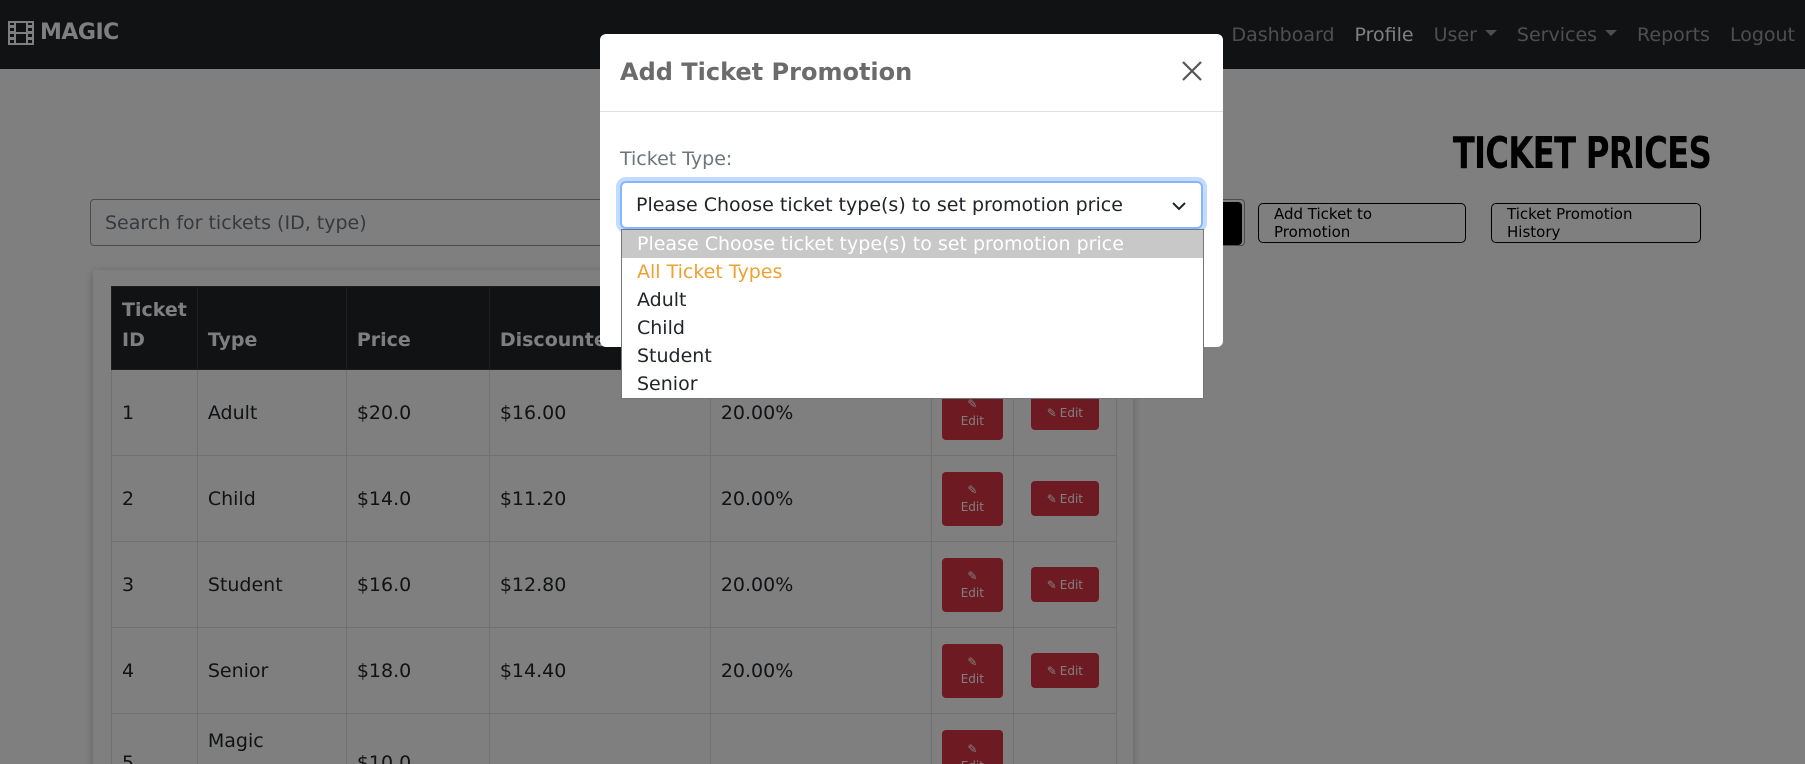 The height and width of the screenshot is (764, 1805). I want to click on option-senior: Senior, so click(912, 384).